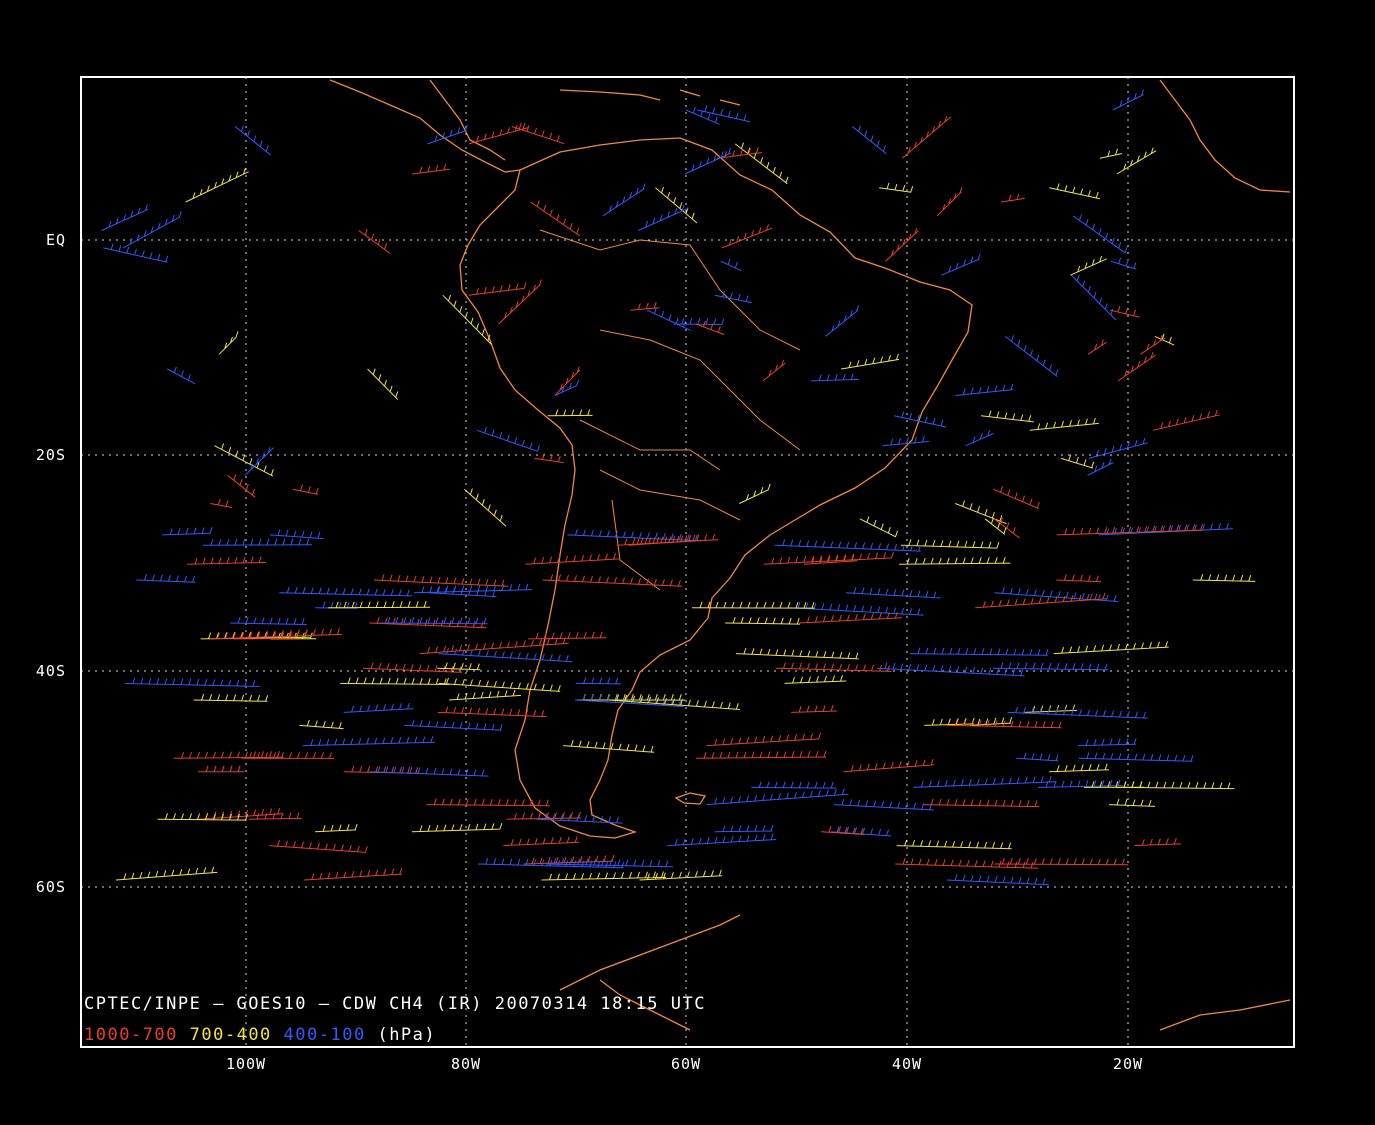 The image size is (1375, 1125). What do you see at coordinates (686, 1064) in the screenshot?
I see `lon-tick-60w: 60W` at bounding box center [686, 1064].